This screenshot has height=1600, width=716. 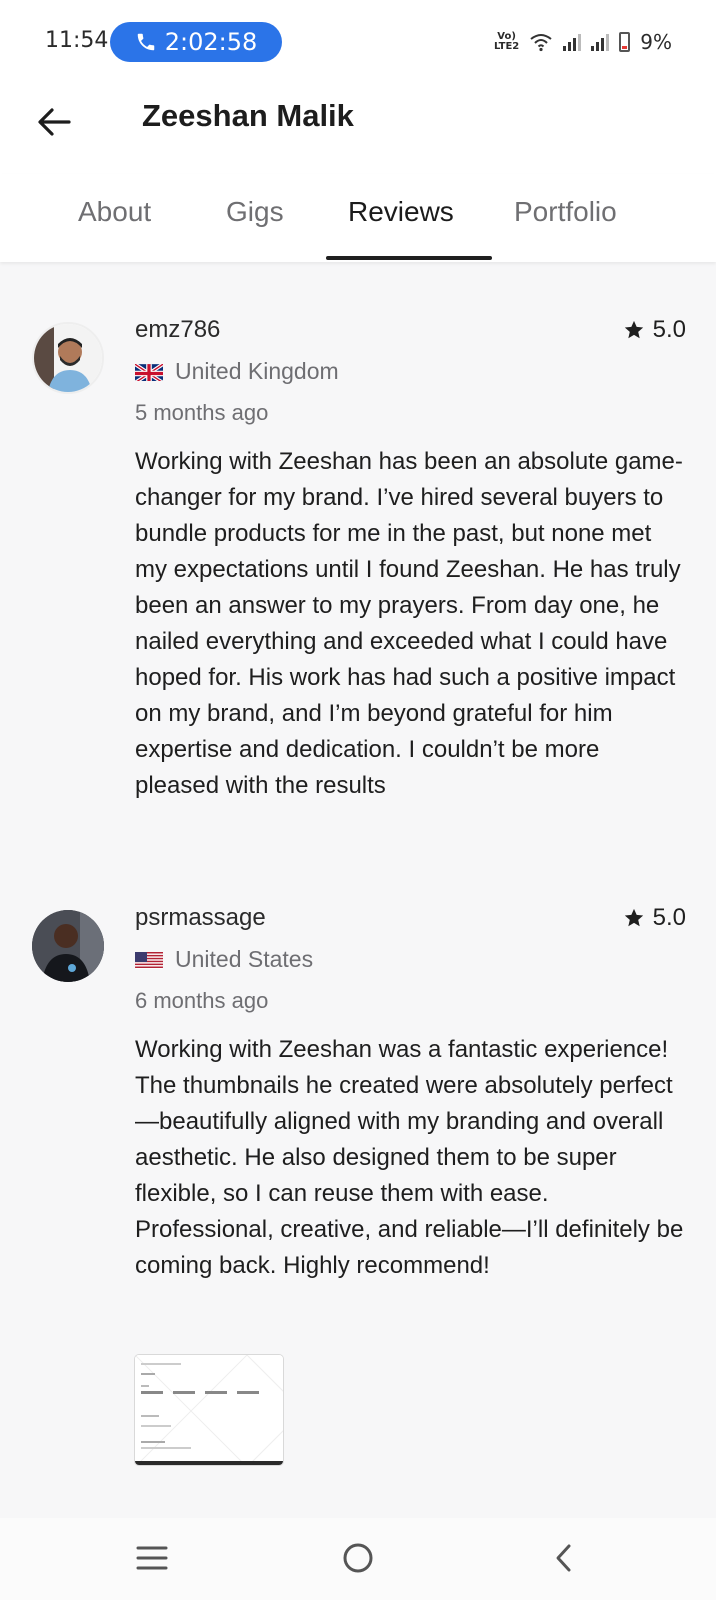 I want to click on status-bar: 11:54 2:02:58 Vo) LTE2 9%, so click(x=358, y=42).